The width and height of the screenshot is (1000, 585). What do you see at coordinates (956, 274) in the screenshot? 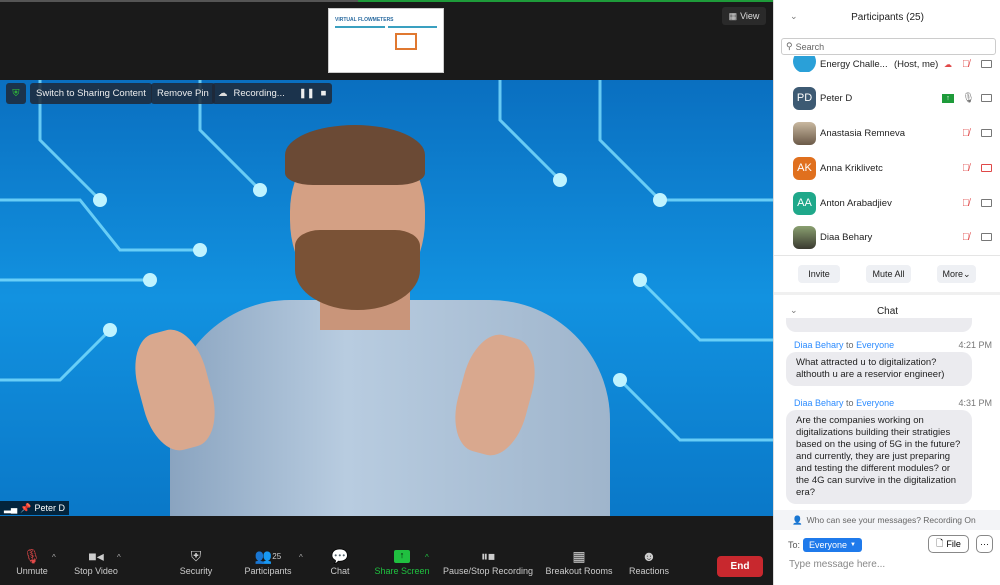
I see `more-button: More ⌄` at bounding box center [956, 274].